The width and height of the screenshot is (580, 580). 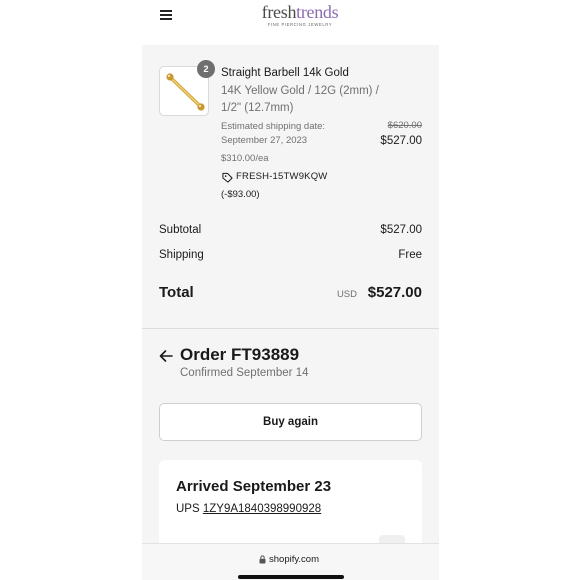 What do you see at coordinates (317, 12) in the screenshot?
I see `logo-accent: trends` at bounding box center [317, 12].